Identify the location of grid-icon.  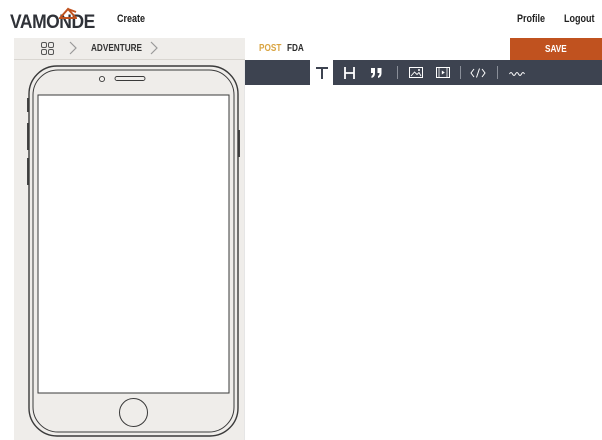
(47, 48).